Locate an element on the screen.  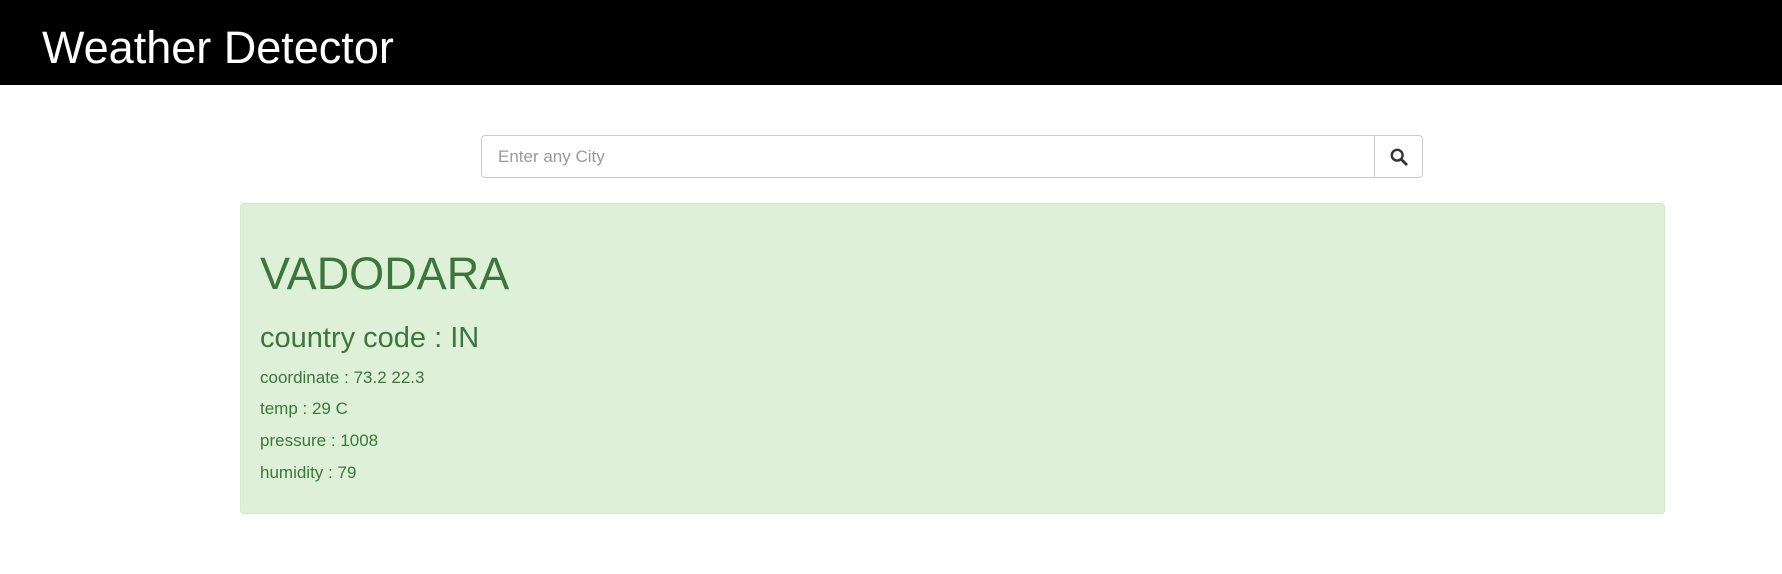
search-button is located at coordinates (1398, 156).